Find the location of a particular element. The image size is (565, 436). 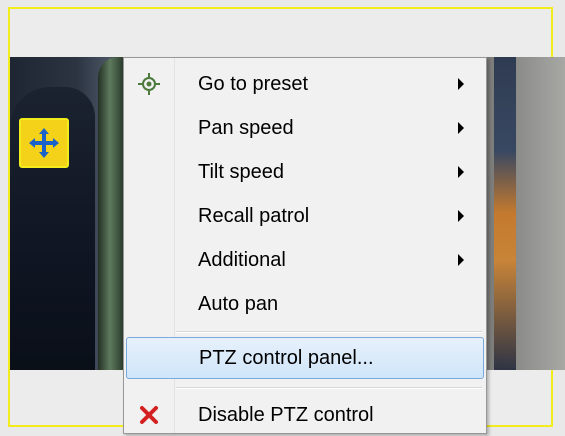

ptz-move-button is located at coordinates (44, 143).